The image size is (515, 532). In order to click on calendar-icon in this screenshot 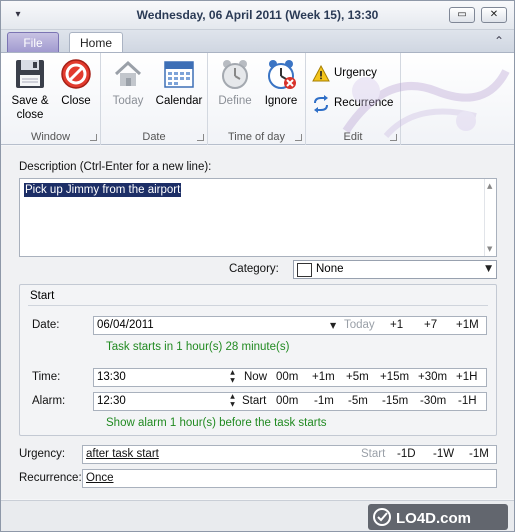, I will do `click(179, 74)`.